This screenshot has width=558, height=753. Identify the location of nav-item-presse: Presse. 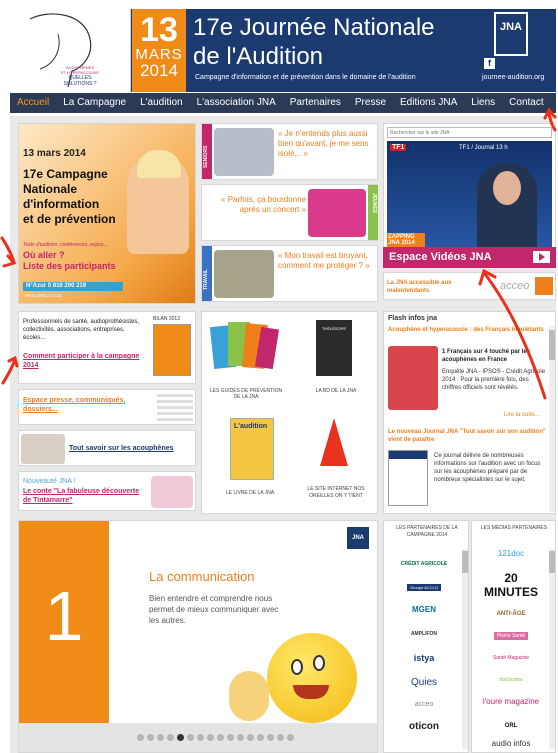
(370, 103).